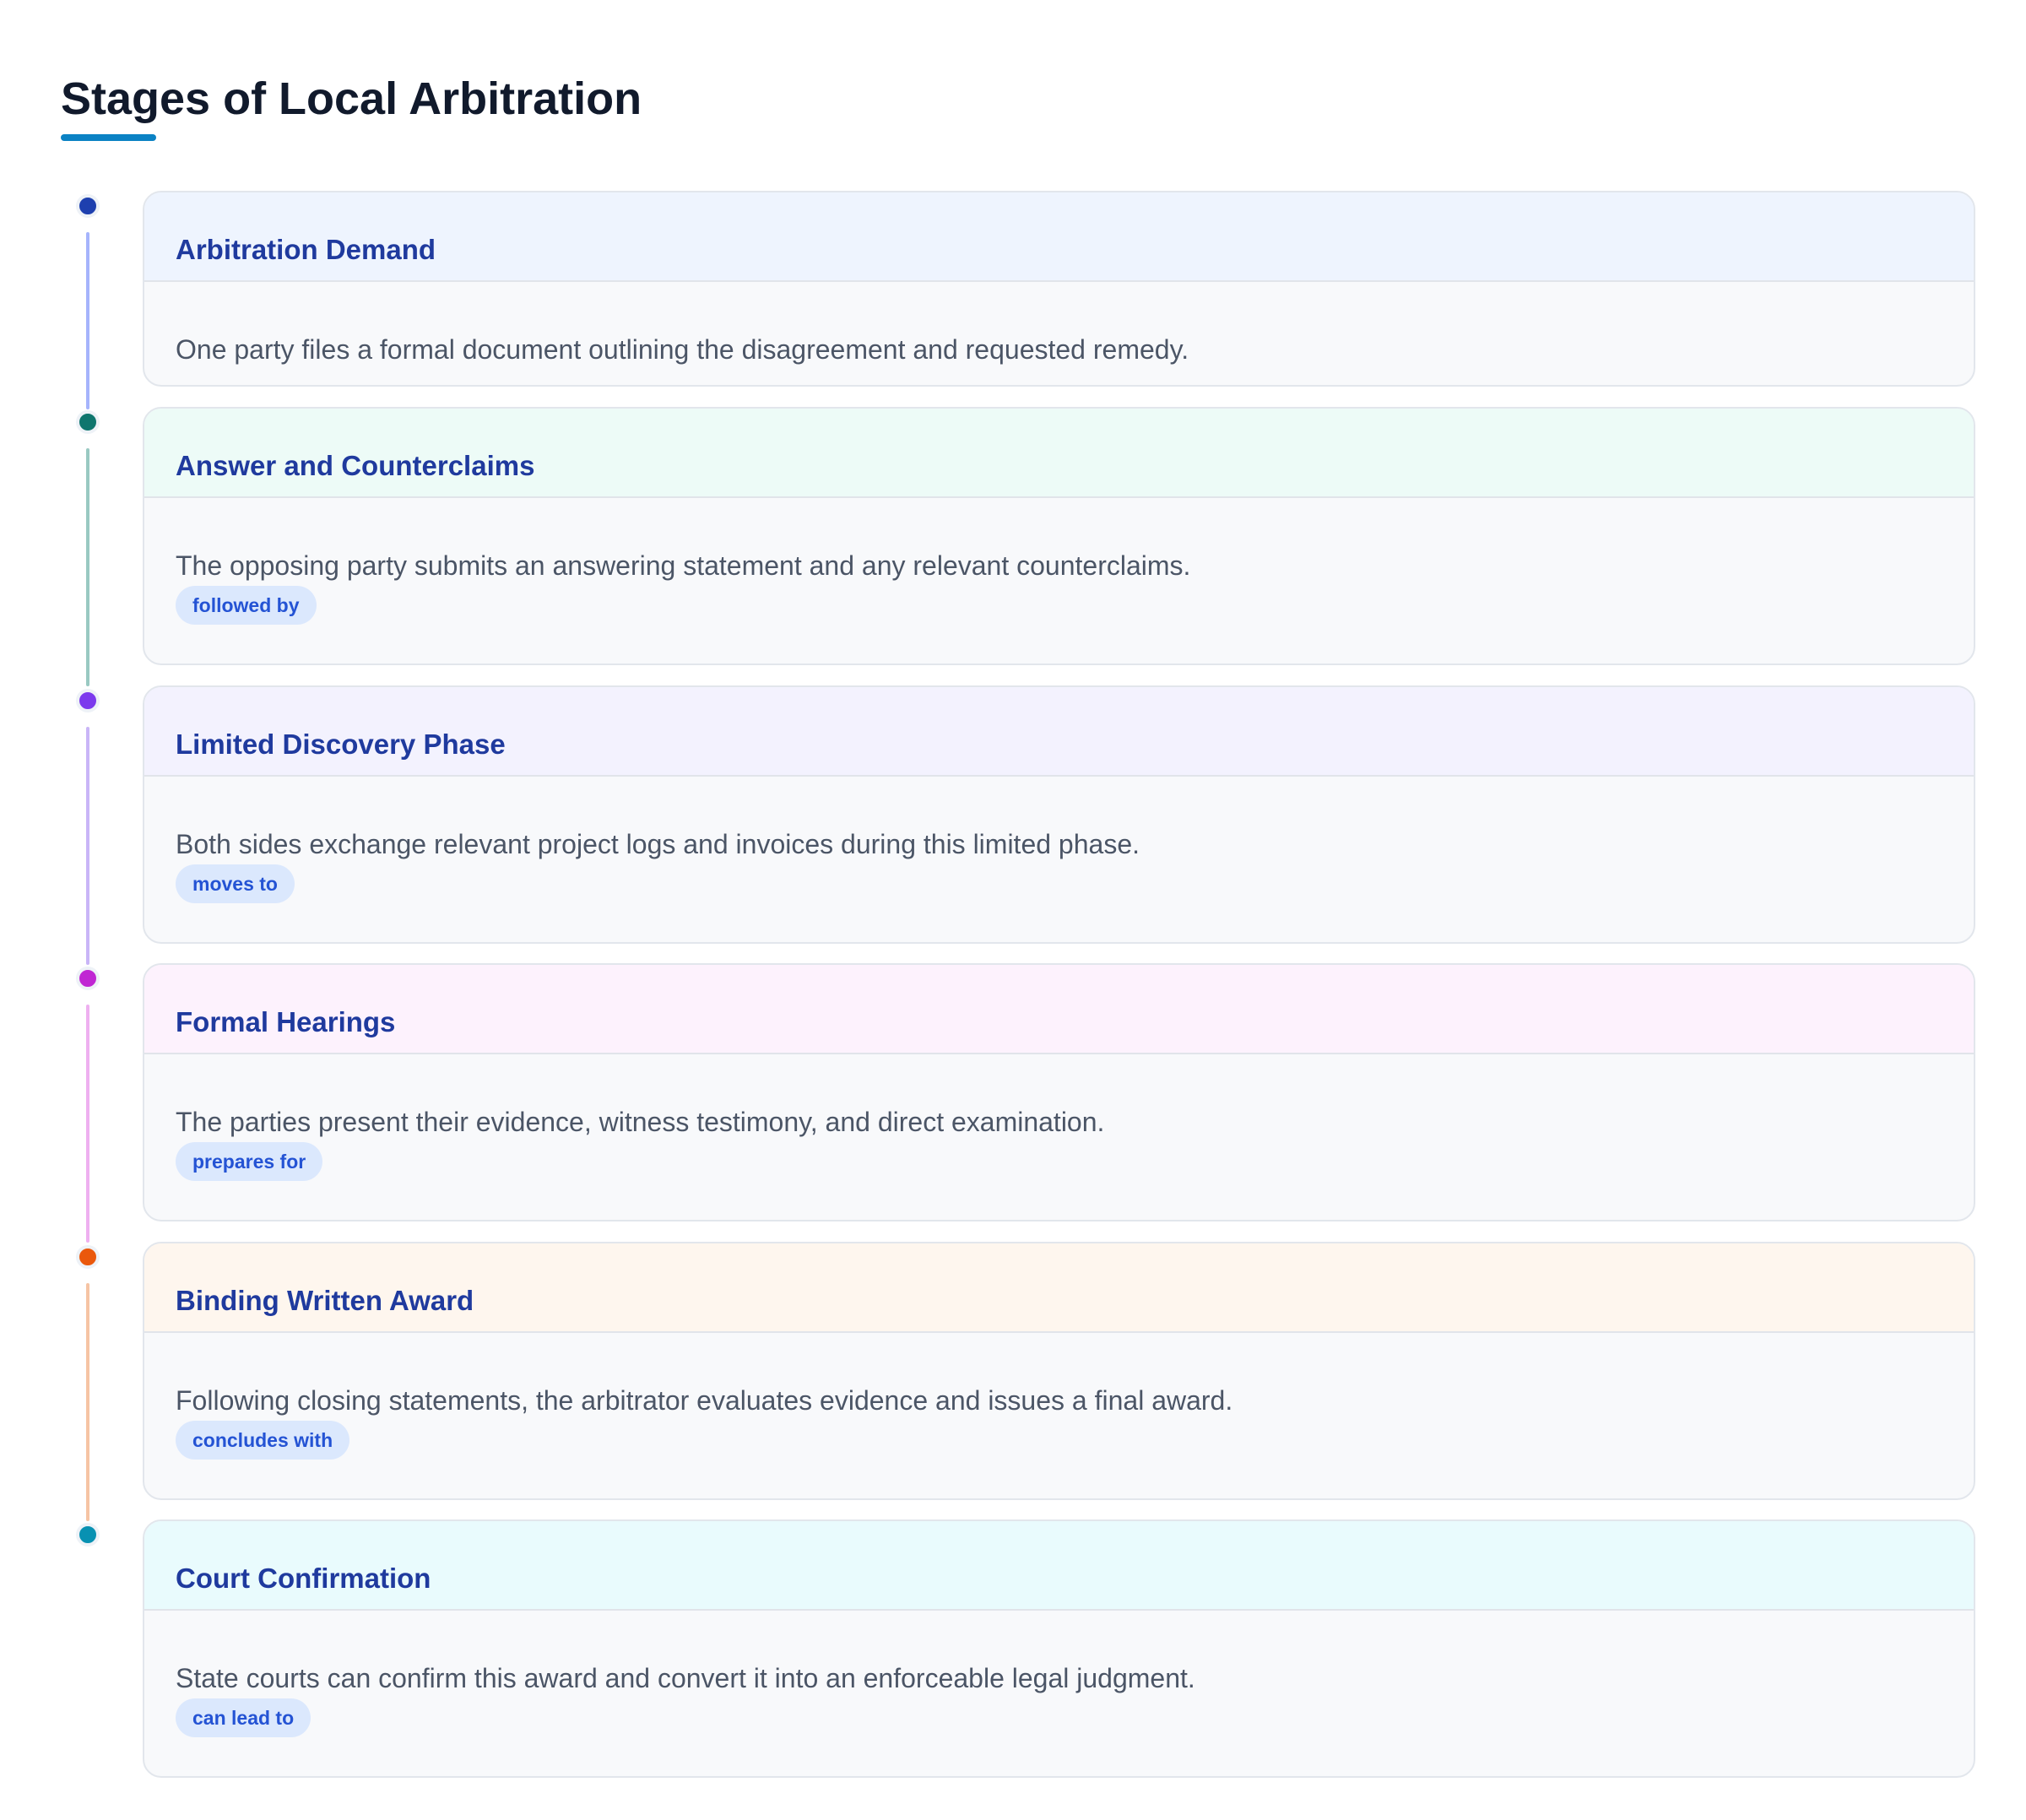  Describe the element at coordinates (246, 605) in the screenshot. I see `relation-badge: followed by` at that location.